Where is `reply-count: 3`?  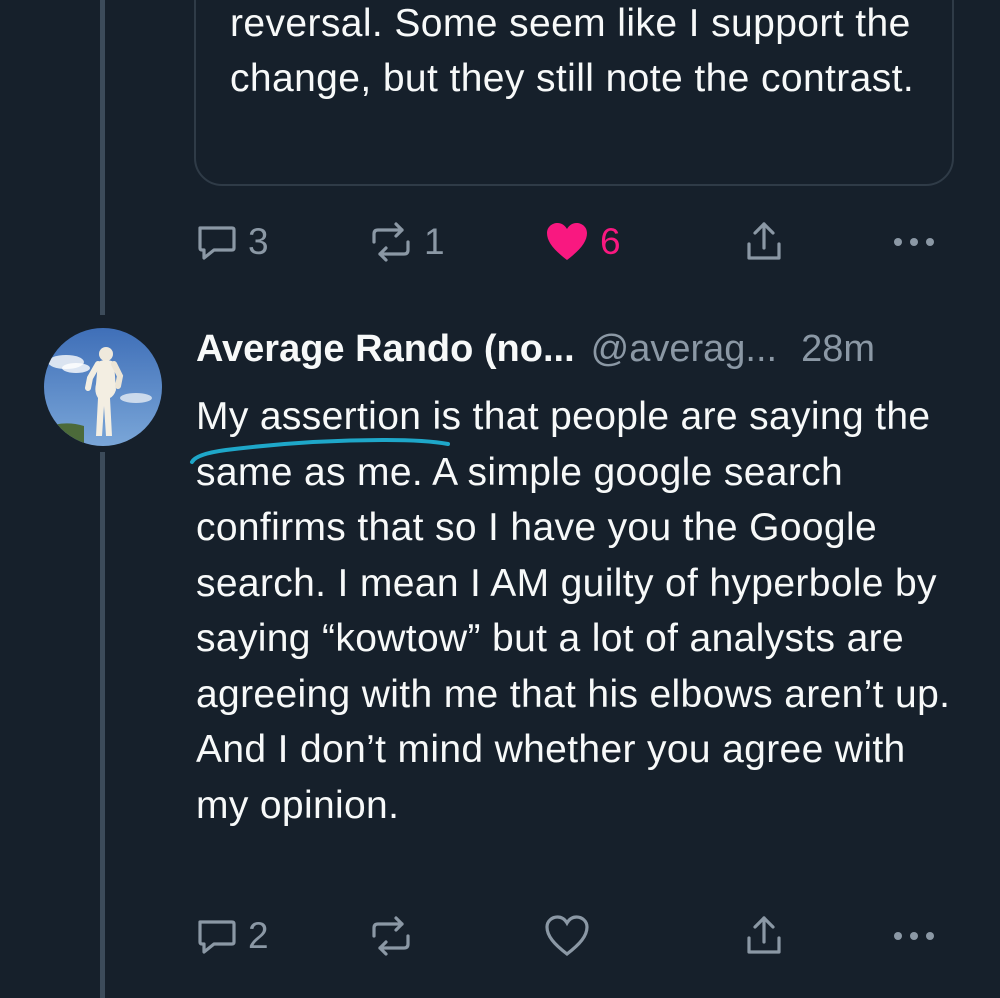
reply-count: 3 is located at coordinates (258, 241).